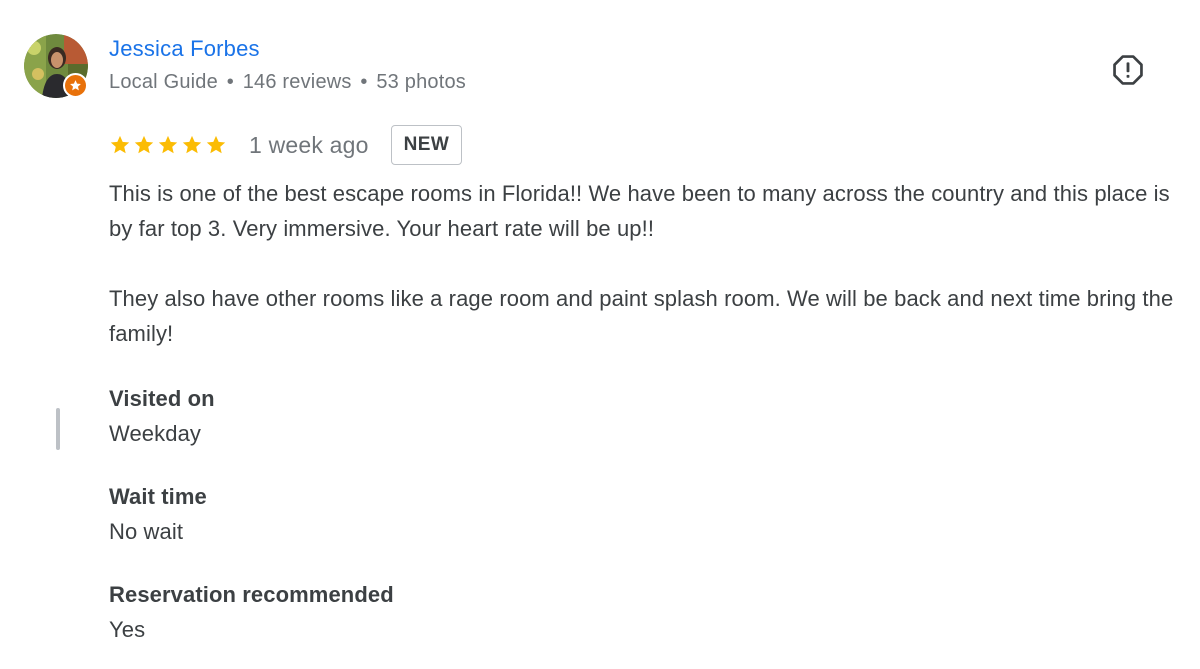 Image resolution: width=1200 pixels, height=669 pixels. What do you see at coordinates (146, 531) in the screenshot?
I see `attribute-value: No wait` at bounding box center [146, 531].